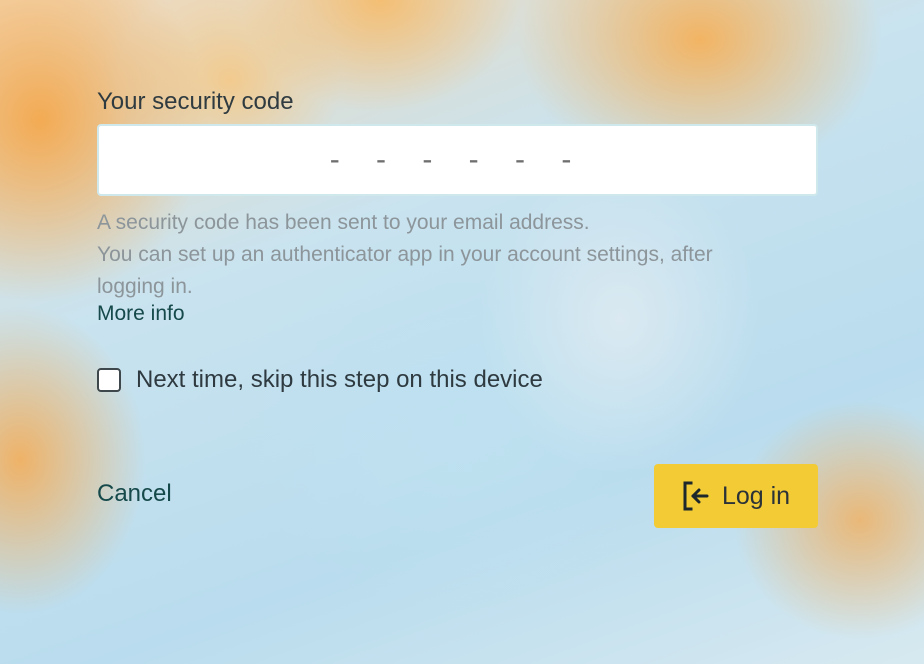  I want to click on skip-step-row: Next time, skip this step on this device, so click(320, 380).